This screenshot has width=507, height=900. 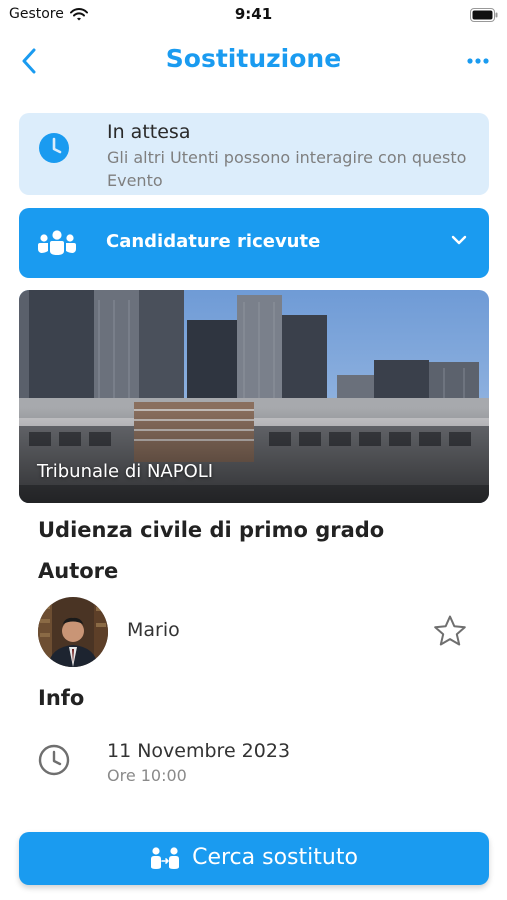 What do you see at coordinates (213, 241) in the screenshot?
I see `candidature-label: Candidature ricevute` at bounding box center [213, 241].